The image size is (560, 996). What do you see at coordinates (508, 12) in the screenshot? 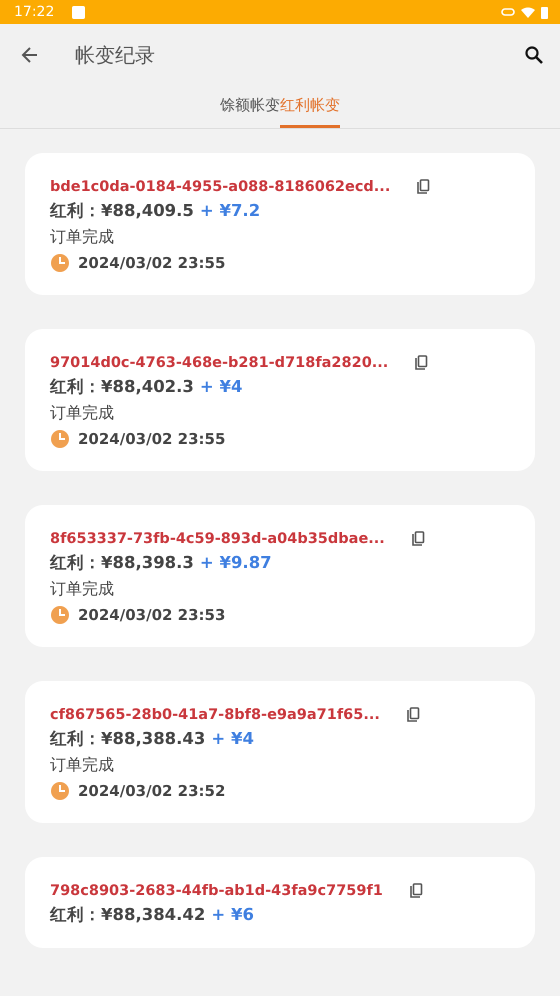
I see `link-icon` at bounding box center [508, 12].